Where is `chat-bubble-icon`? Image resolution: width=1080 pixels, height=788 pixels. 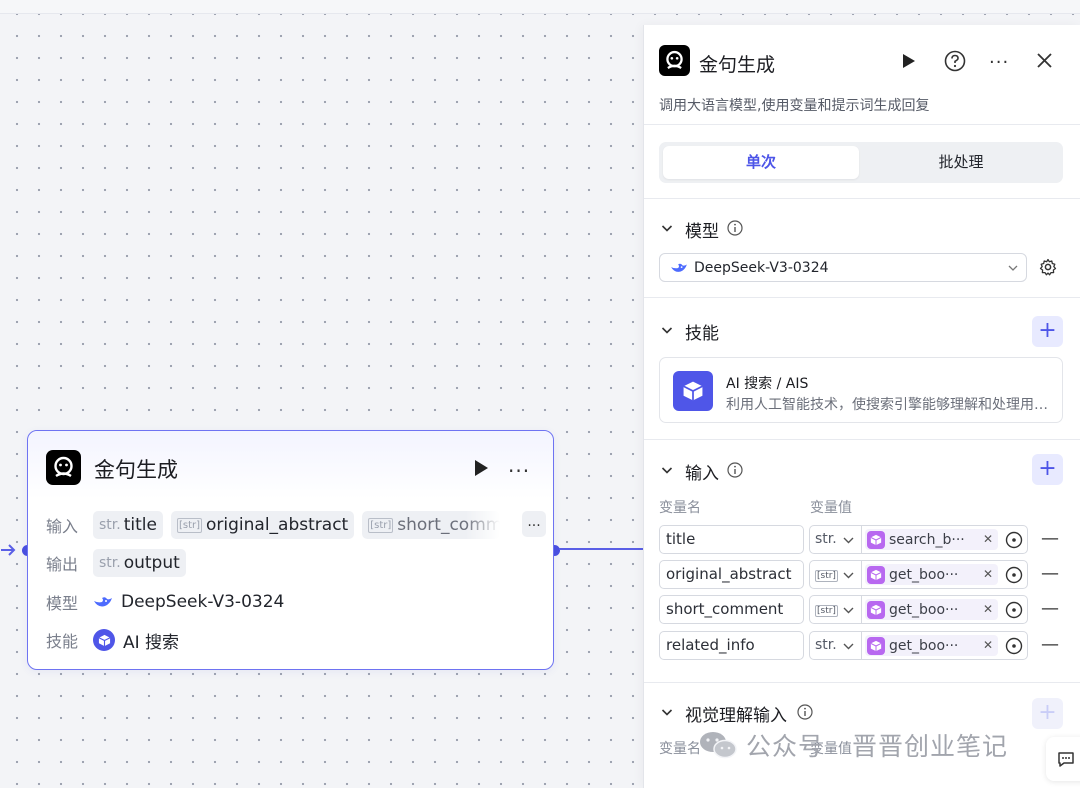
chat-bubble-icon is located at coordinates (1066, 759).